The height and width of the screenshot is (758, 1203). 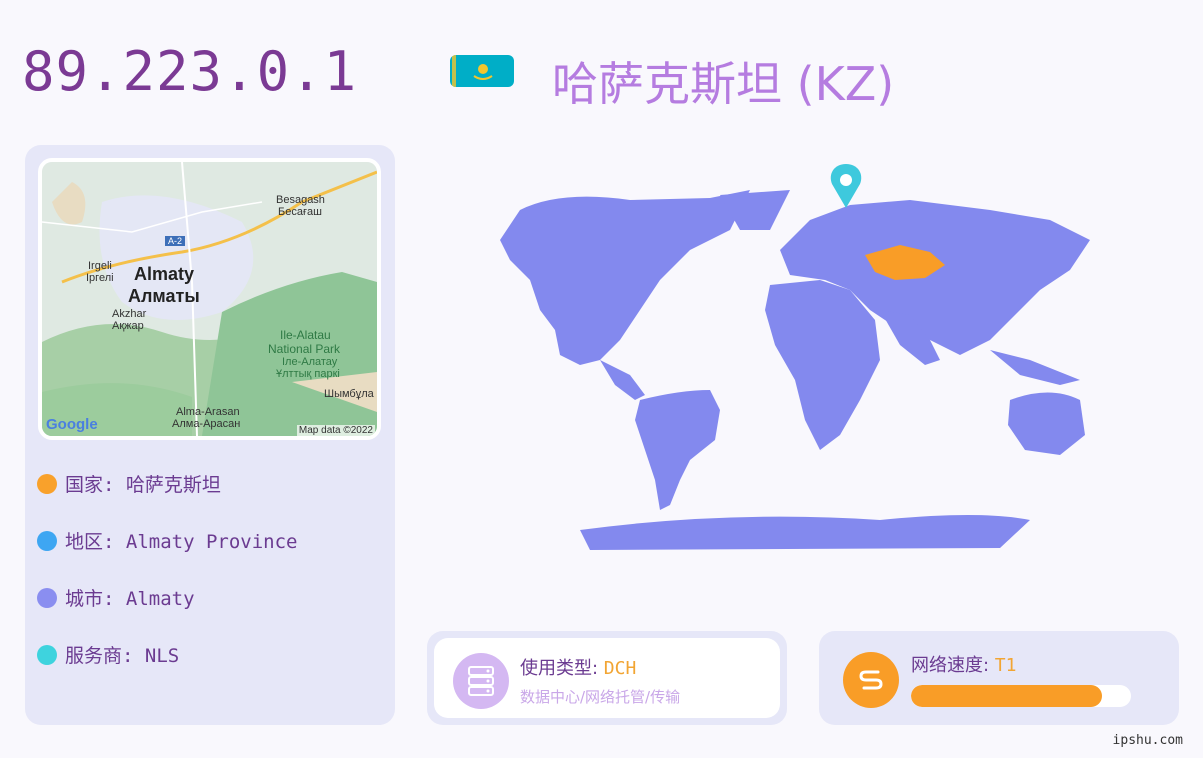 I want to click on africa-shape, so click(x=822, y=365).